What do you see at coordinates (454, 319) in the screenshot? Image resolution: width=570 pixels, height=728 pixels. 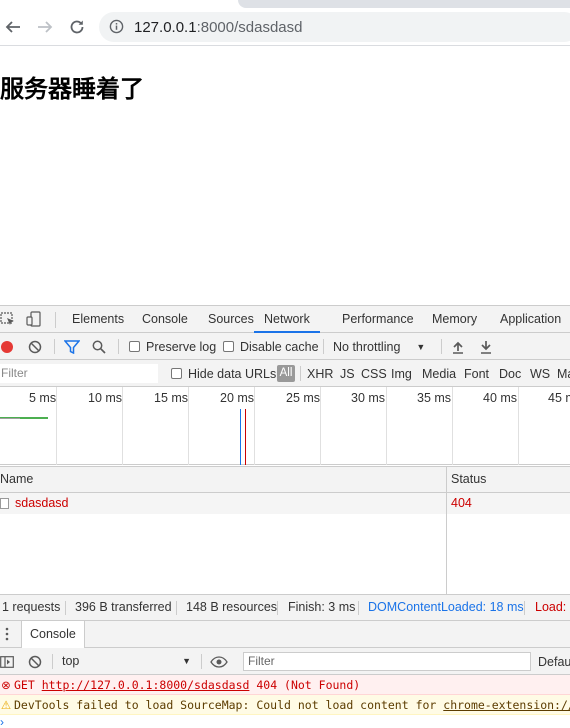 I see `tab-memory: Memory` at bounding box center [454, 319].